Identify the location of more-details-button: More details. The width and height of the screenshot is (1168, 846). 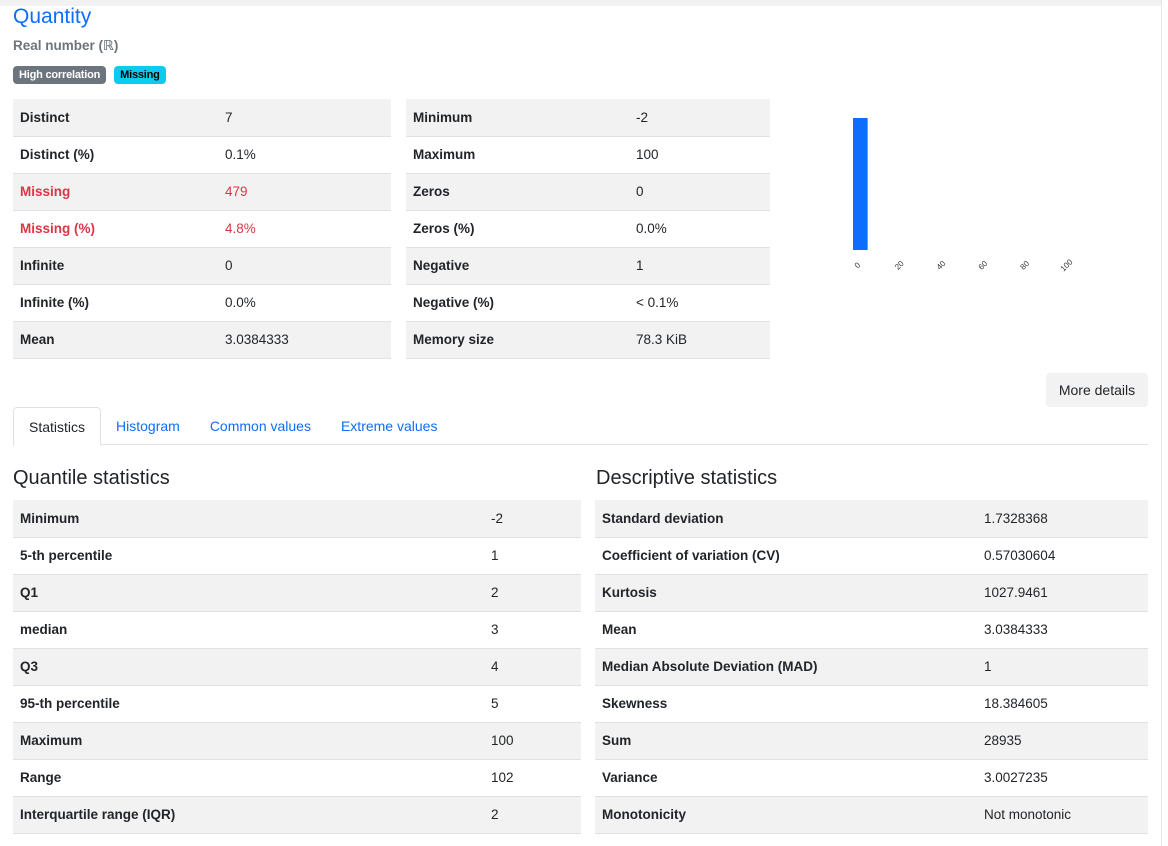
(1097, 390).